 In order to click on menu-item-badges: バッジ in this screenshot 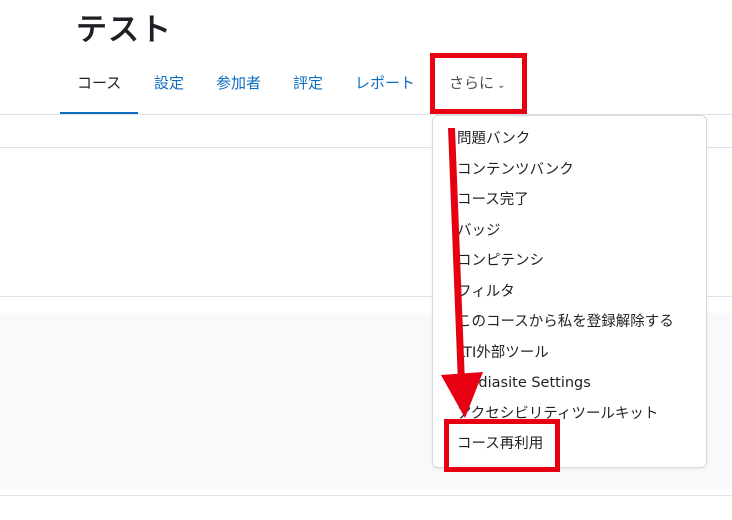, I will do `click(479, 231)`.